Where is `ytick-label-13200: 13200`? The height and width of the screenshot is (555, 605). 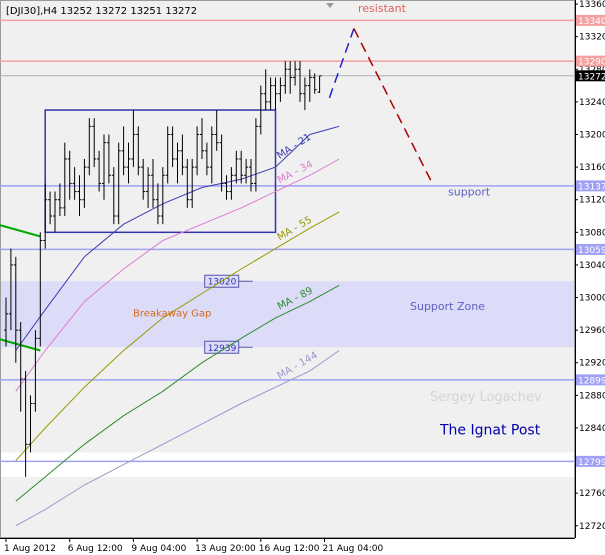
ytick-label-13200: 13200 is located at coordinates (592, 136).